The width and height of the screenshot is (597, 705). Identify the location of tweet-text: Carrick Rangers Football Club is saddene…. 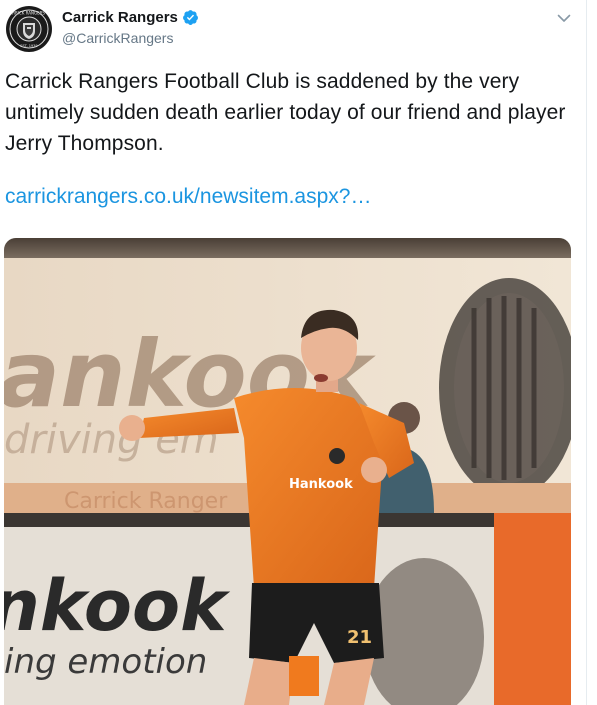
(285, 112).